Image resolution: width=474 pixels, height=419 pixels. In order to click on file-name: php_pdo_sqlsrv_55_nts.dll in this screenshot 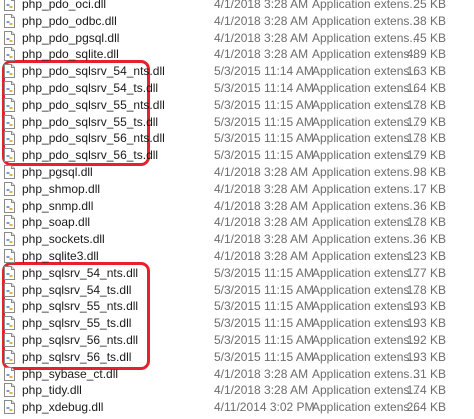, I will do `click(93, 104)`.